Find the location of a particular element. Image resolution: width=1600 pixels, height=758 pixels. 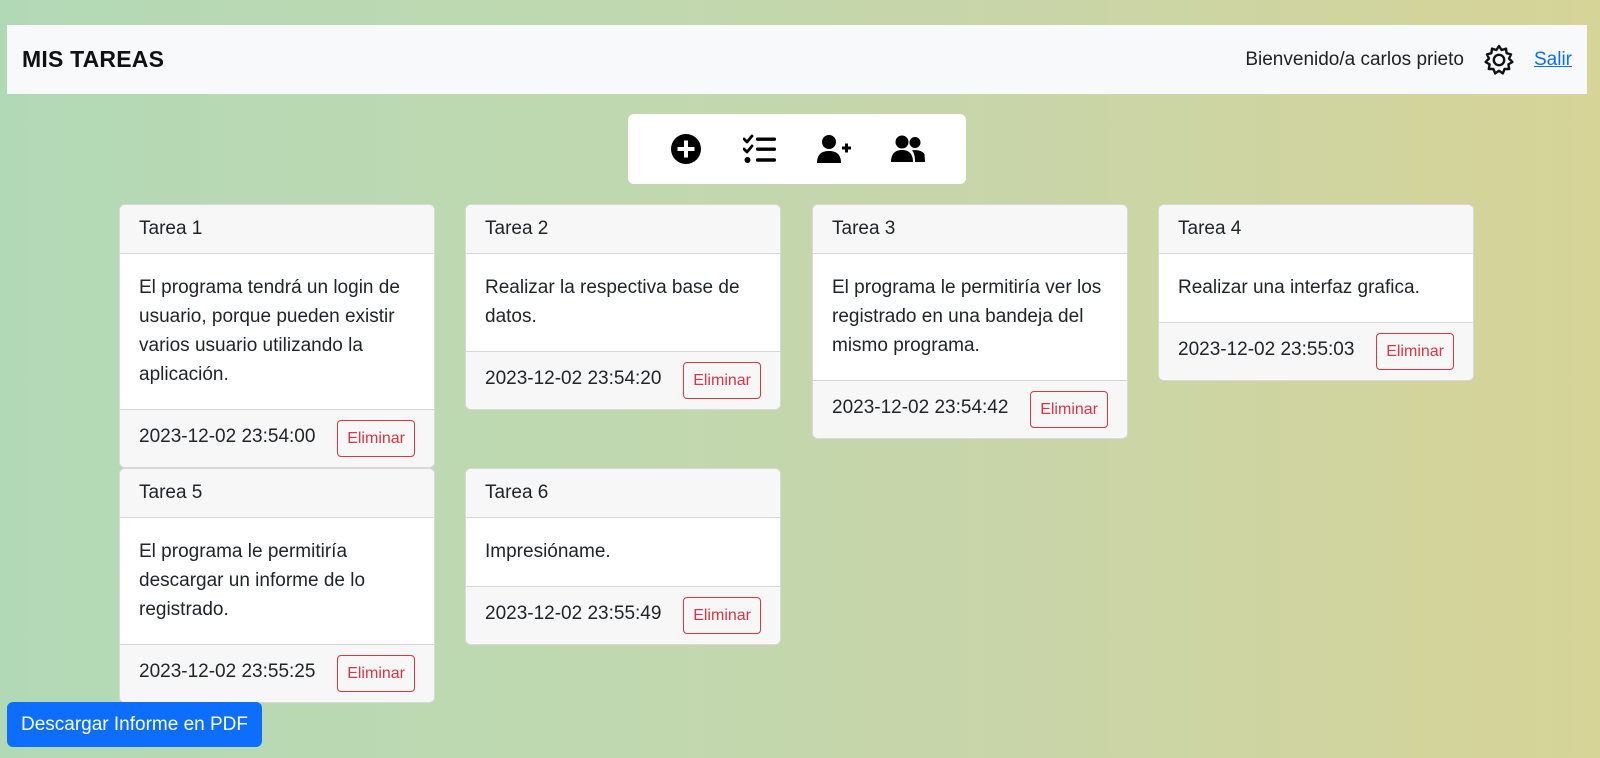

task-title: Tarea 2 is located at coordinates (623, 229).